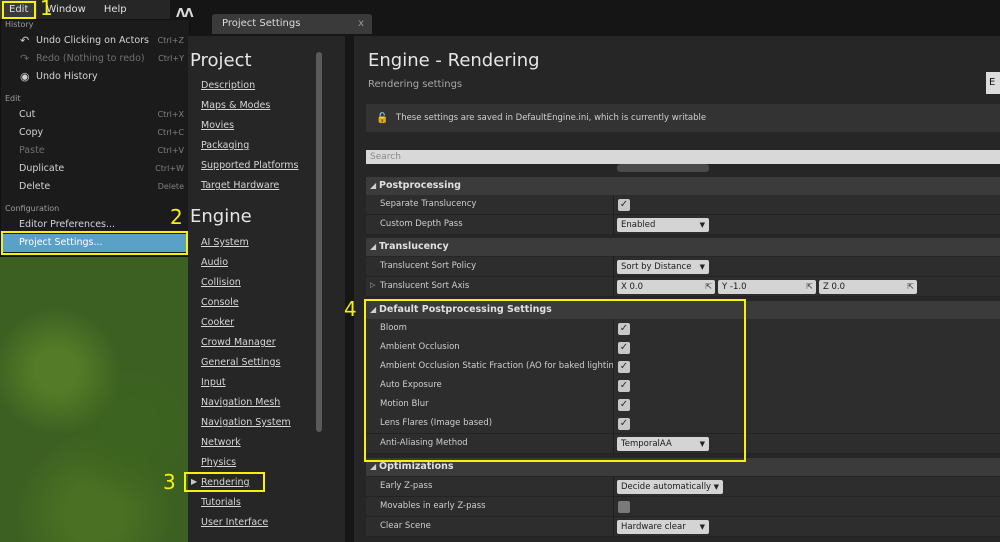  I want to click on category-postprocessing: ◢ Postprocessing, so click(683, 186).